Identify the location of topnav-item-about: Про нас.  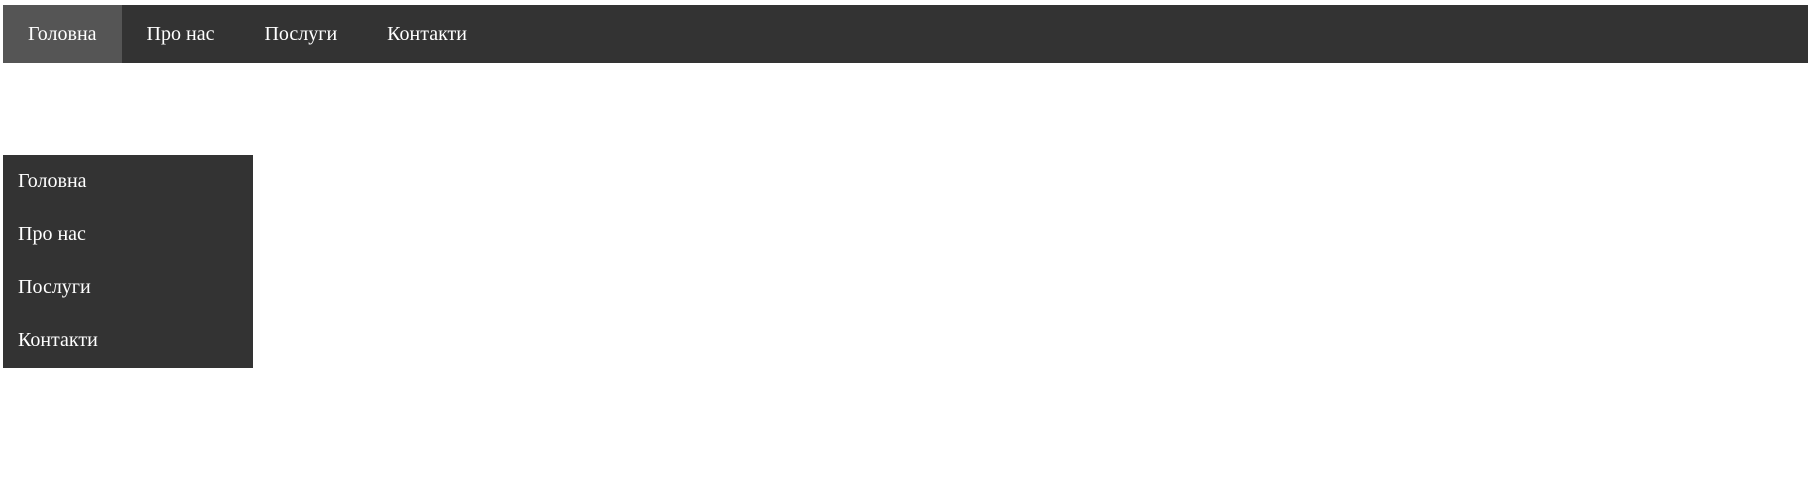
(181, 34).